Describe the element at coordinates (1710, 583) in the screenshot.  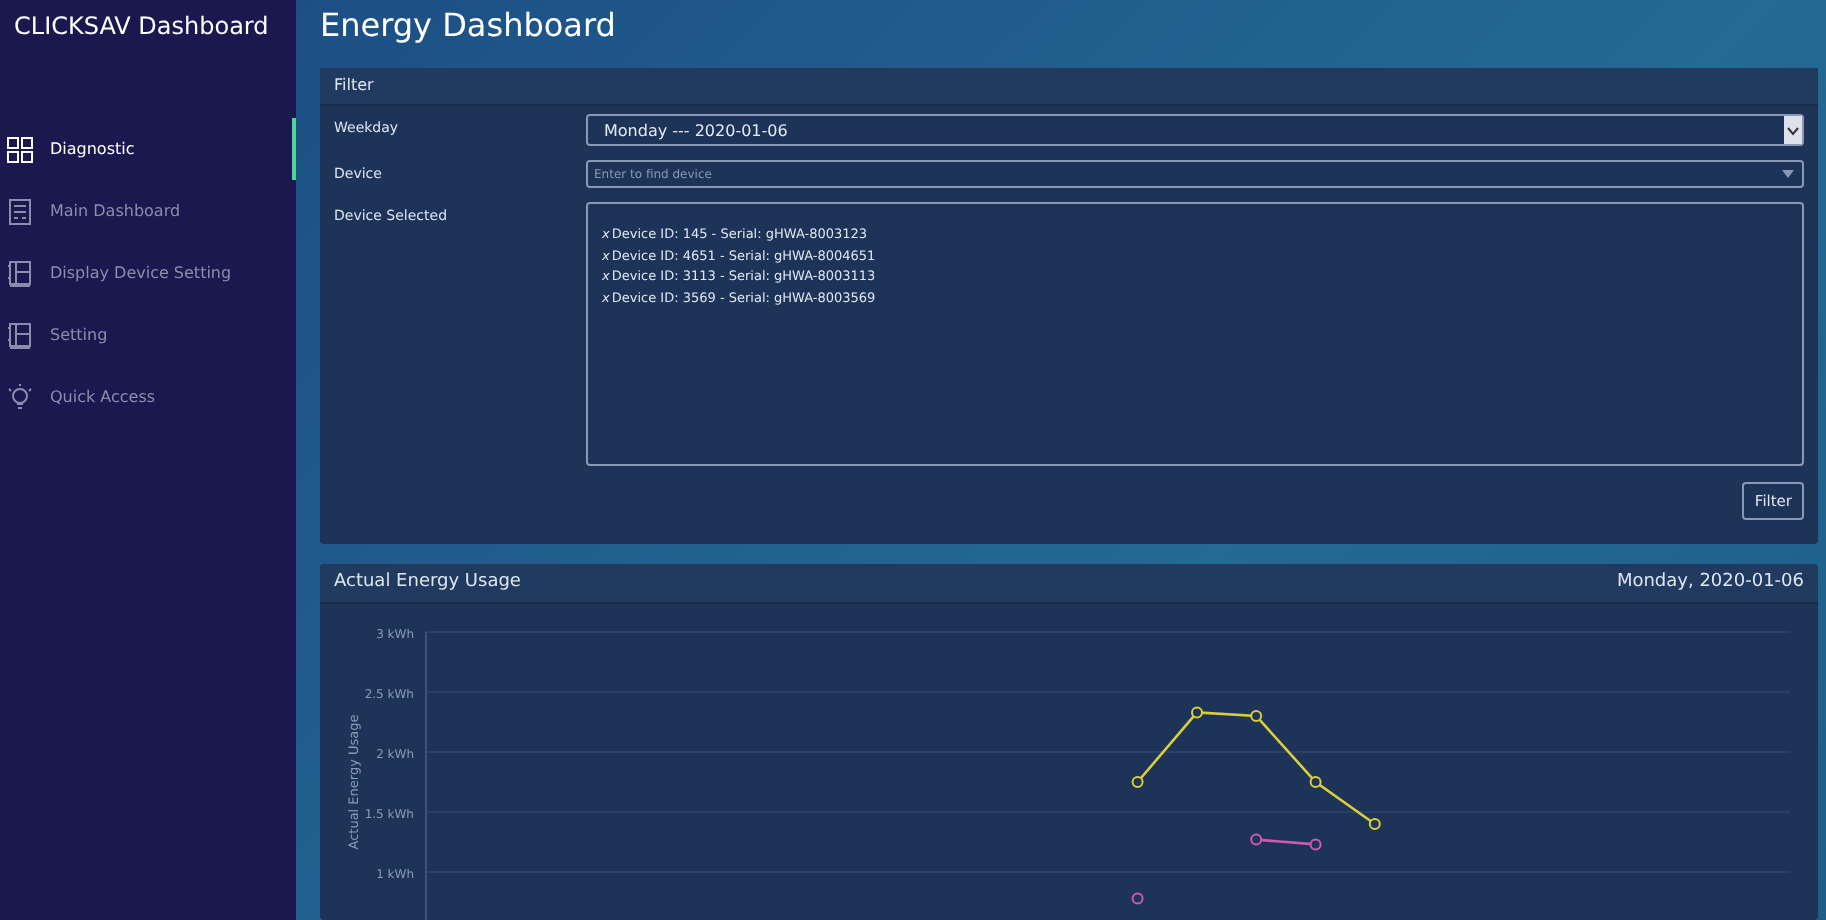
I see `date-label: Monday, 2020-01-06` at that location.